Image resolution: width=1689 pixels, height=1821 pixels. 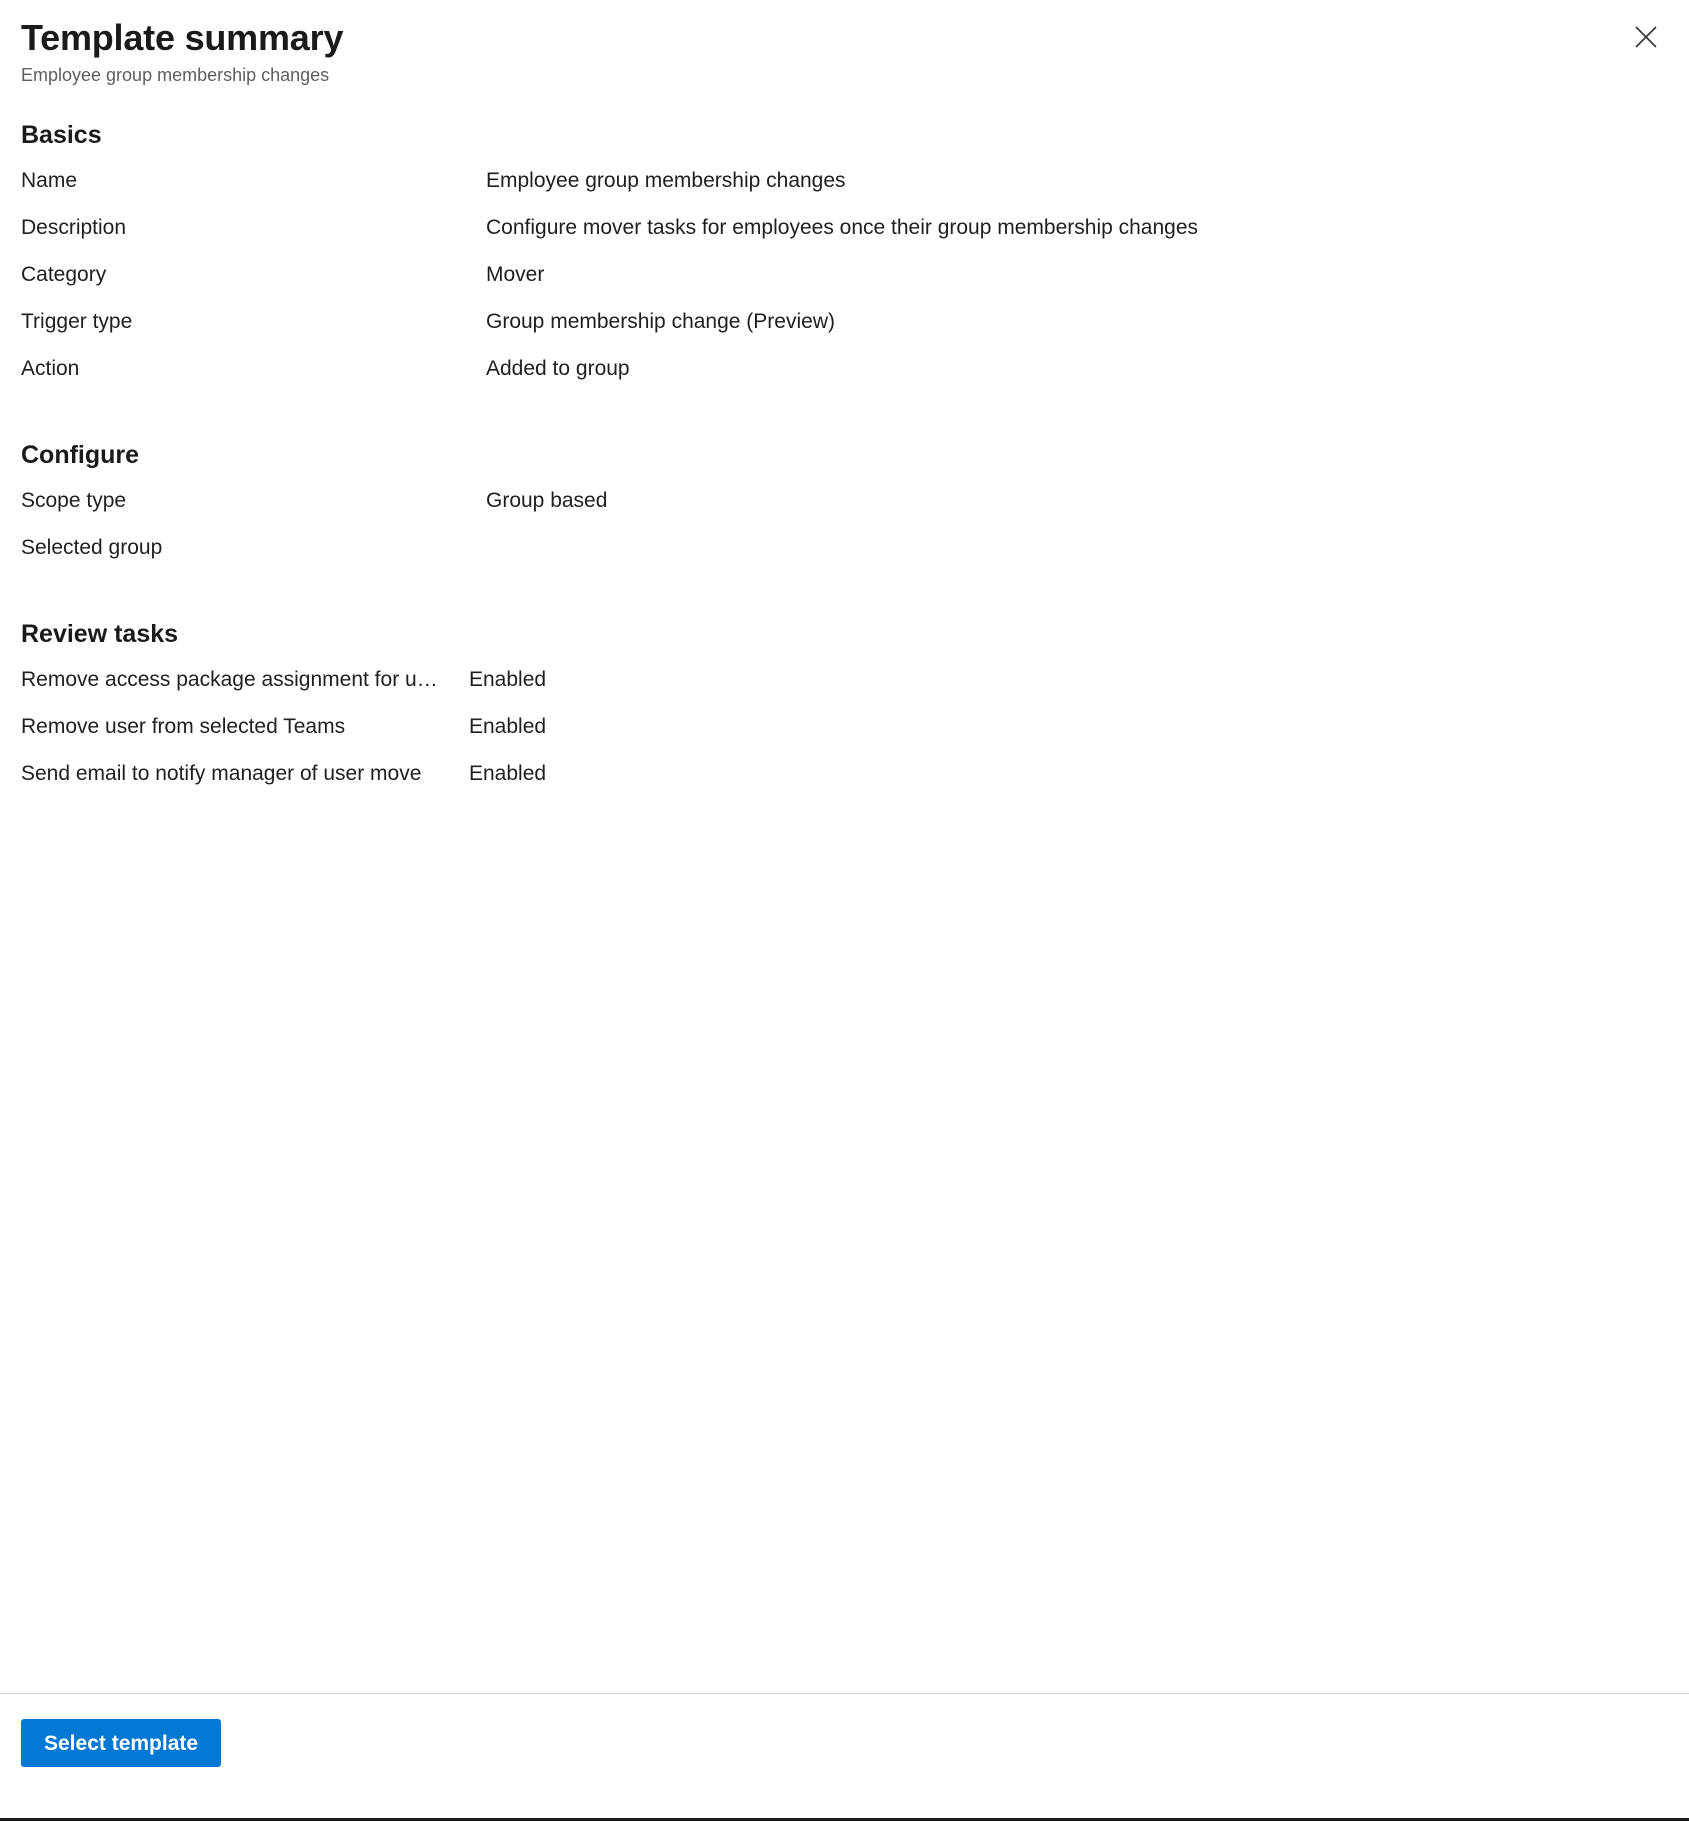 I want to click on summary-row: Name Employee group membership changes, so click(x=843, y=189).